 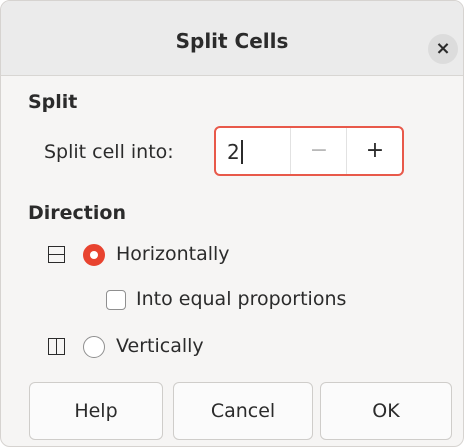 I want to click on text-caret, so click(x=242, y=152).